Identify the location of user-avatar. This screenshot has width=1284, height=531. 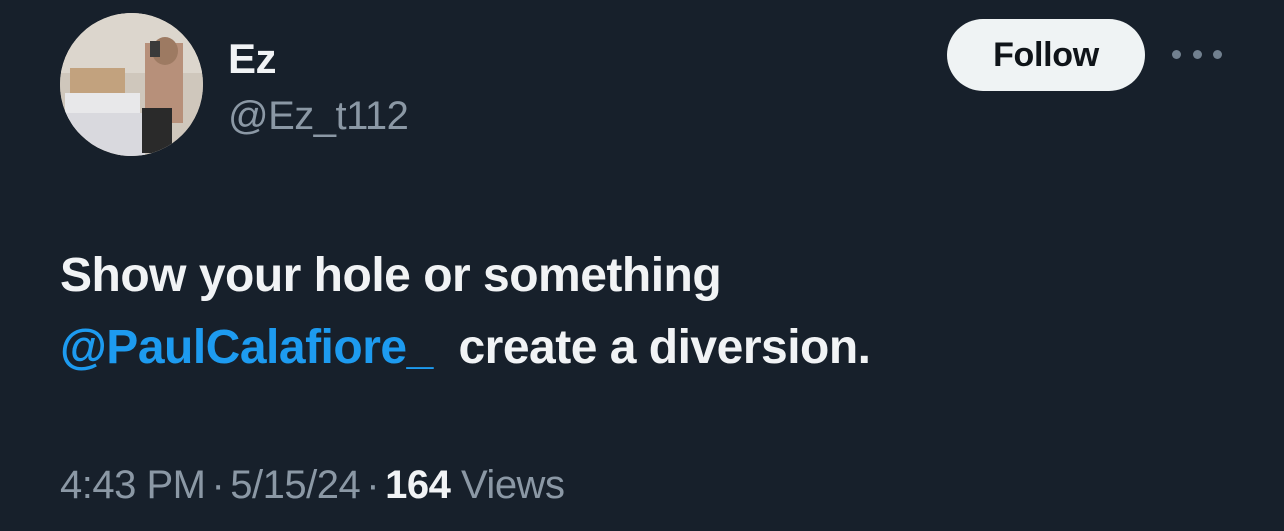
(131, 84).